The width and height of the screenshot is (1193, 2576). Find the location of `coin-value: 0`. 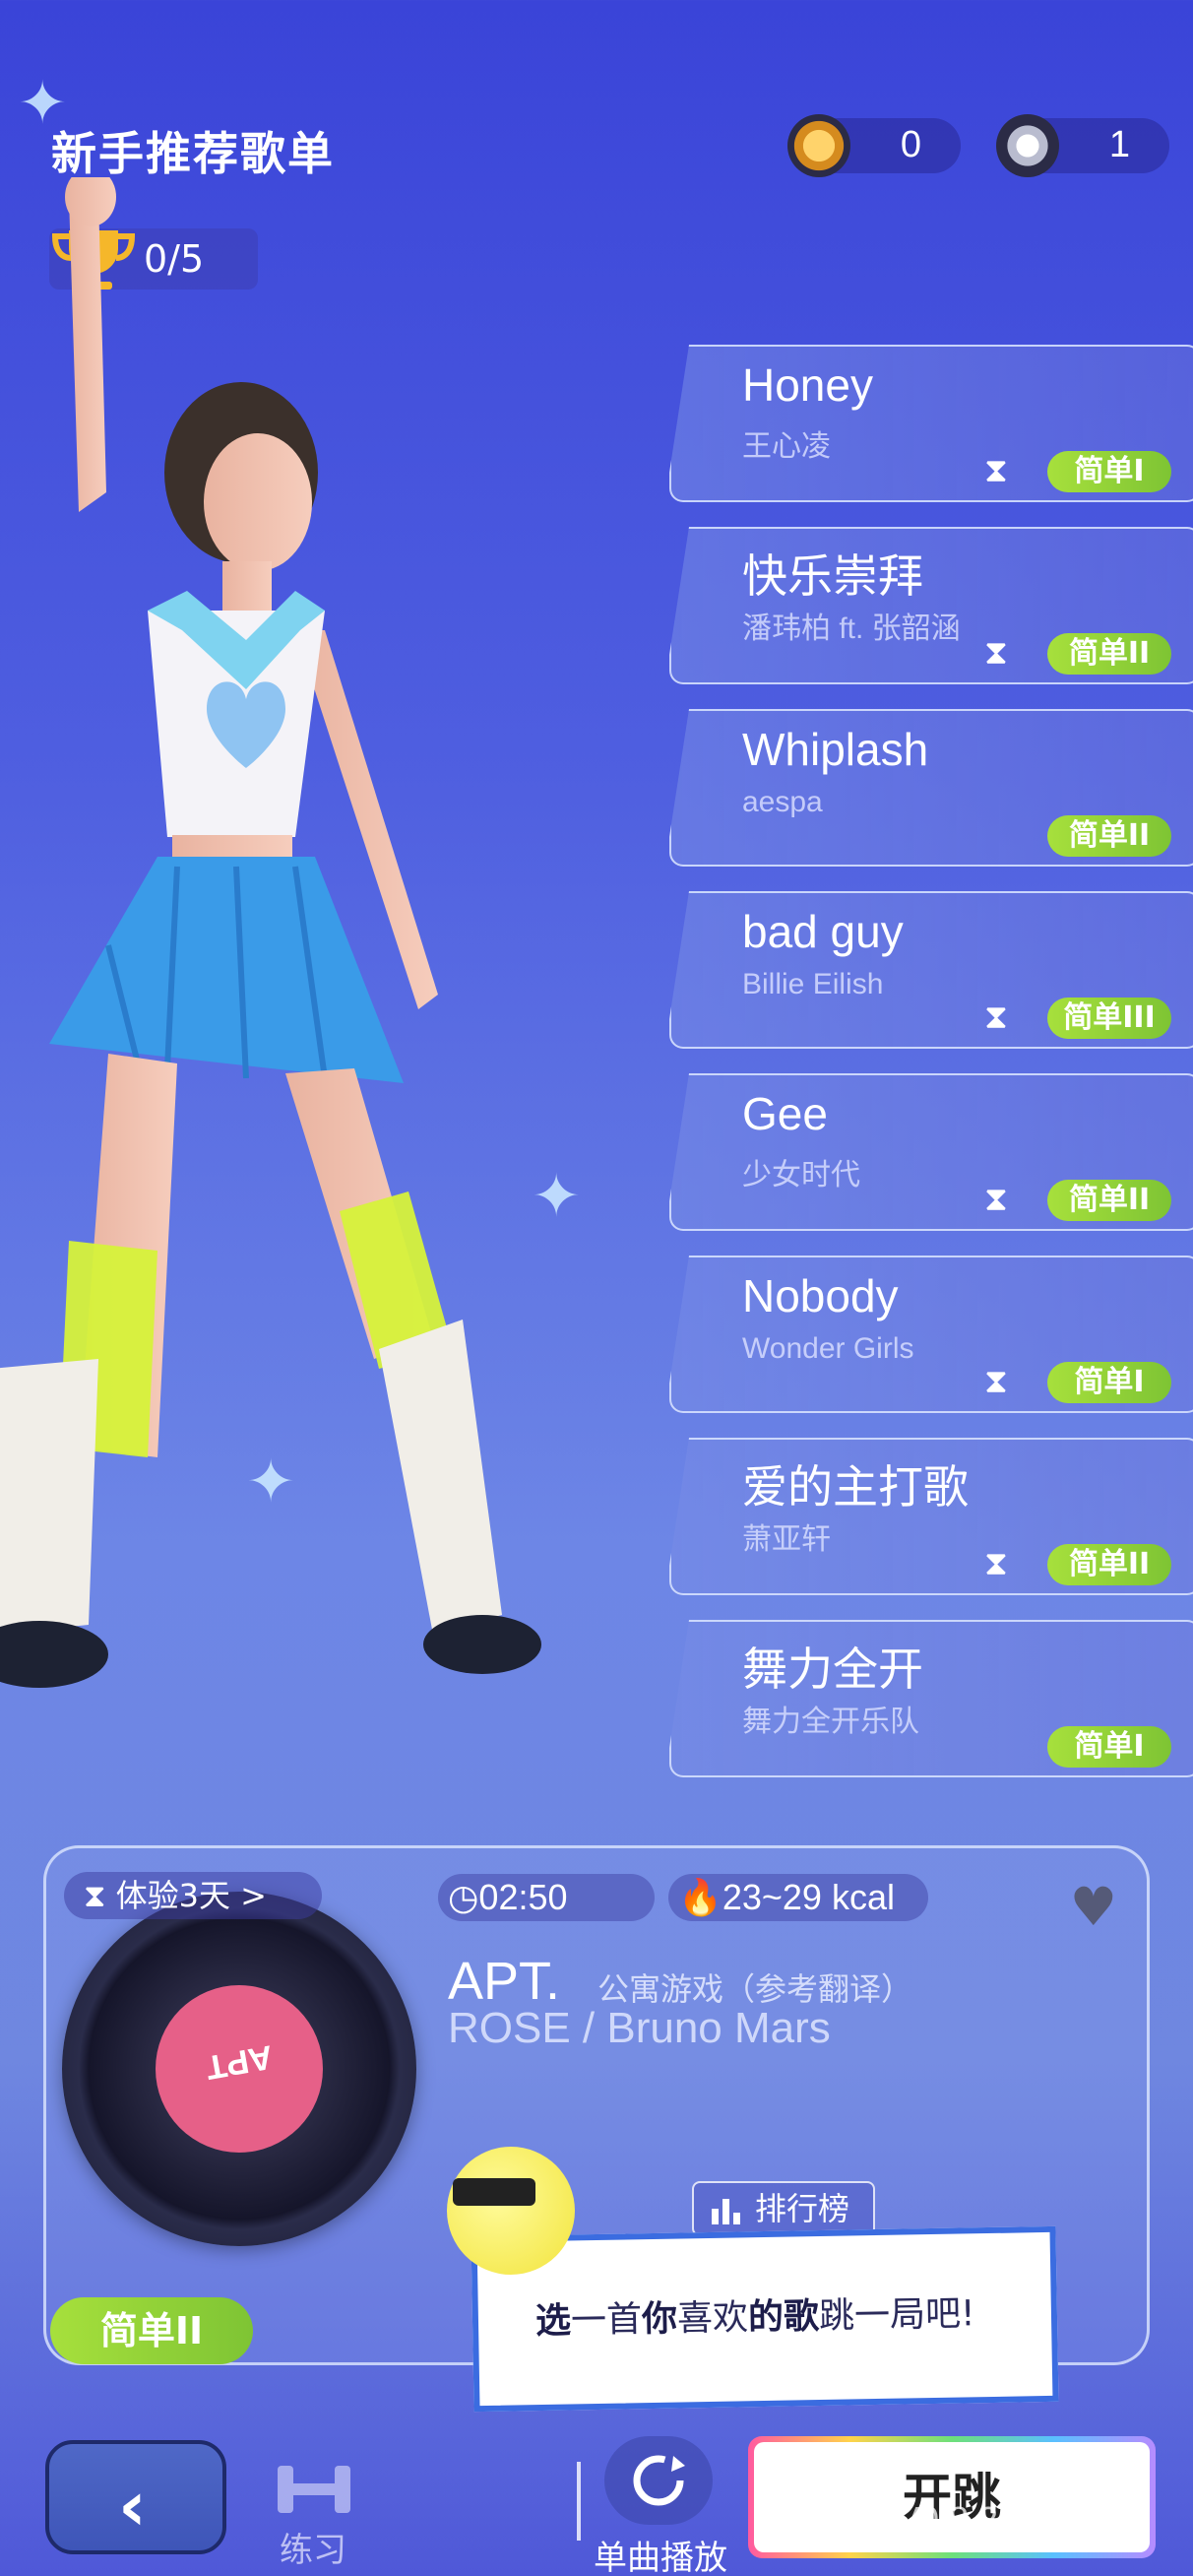

coin-value: 0 is located at coordinates (910, 144).